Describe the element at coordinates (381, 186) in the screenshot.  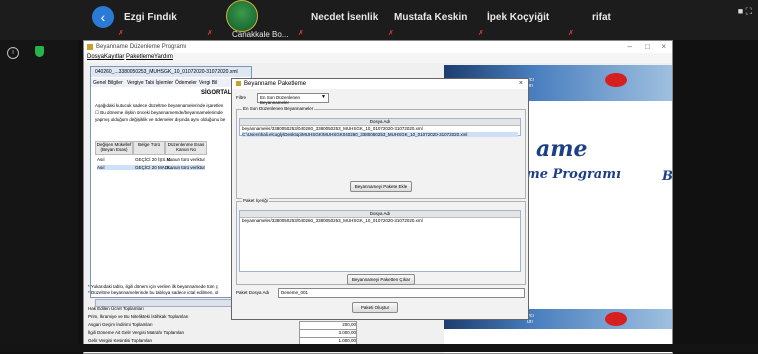
I see `add-to-package-button: Beyannameyi Pakete Ekle` at that location.